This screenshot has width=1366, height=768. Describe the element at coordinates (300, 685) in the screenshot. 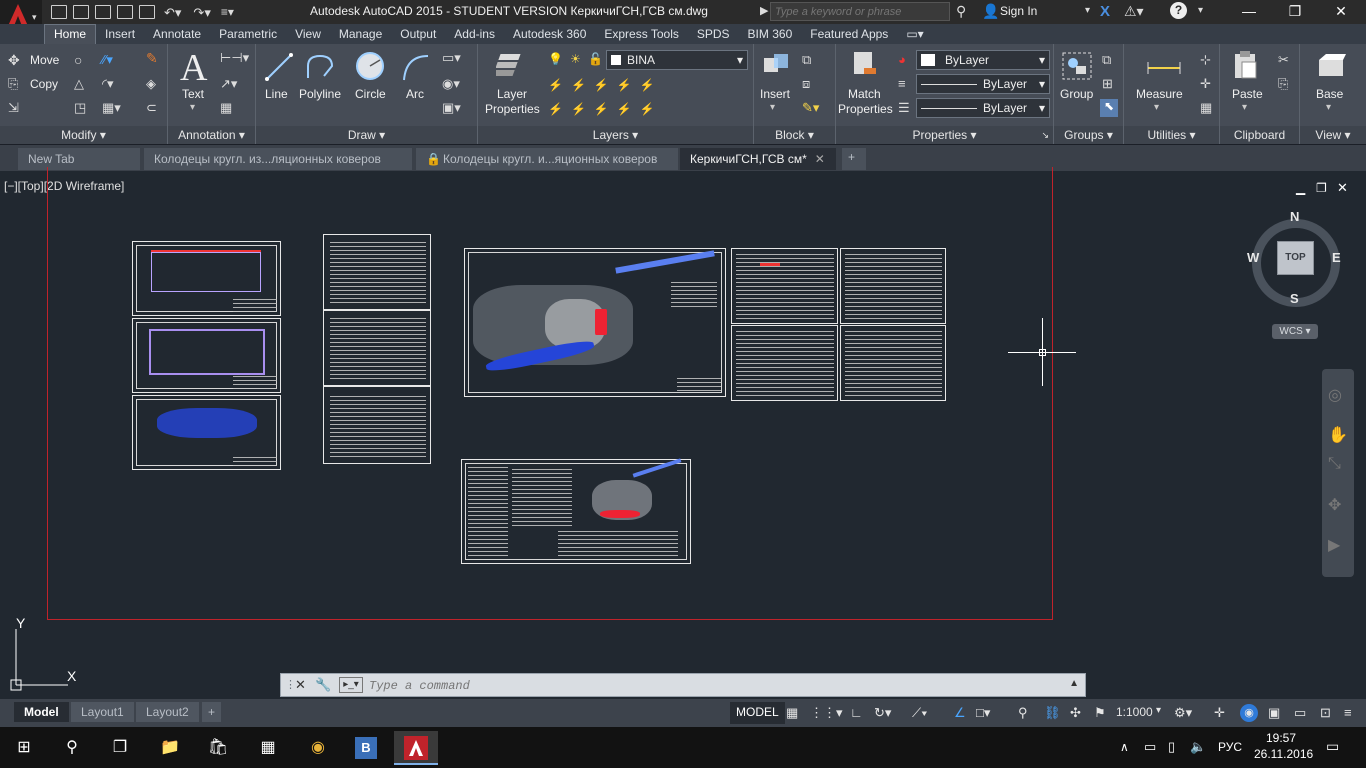

I see `command-line-close-icon: ✕` at that location.